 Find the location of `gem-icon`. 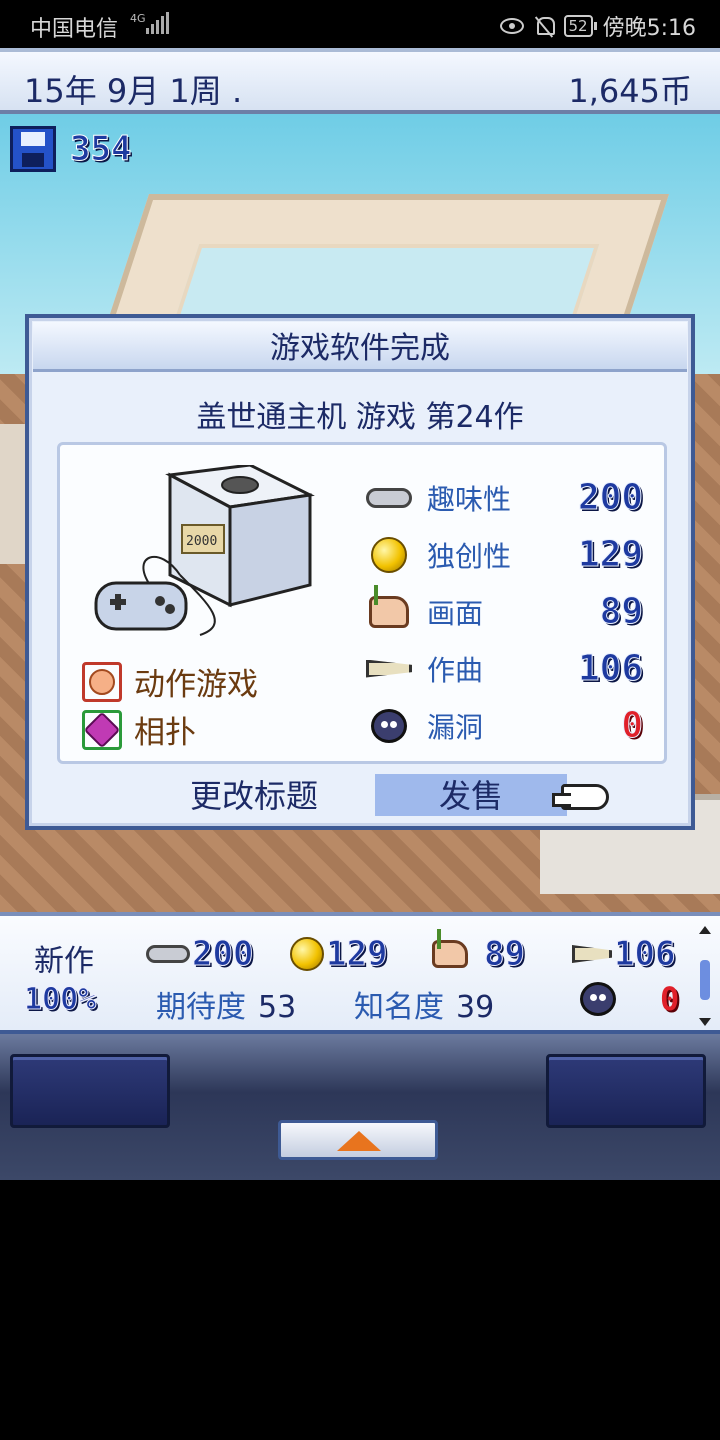

gem-icon is located at coordinates (102, 729).